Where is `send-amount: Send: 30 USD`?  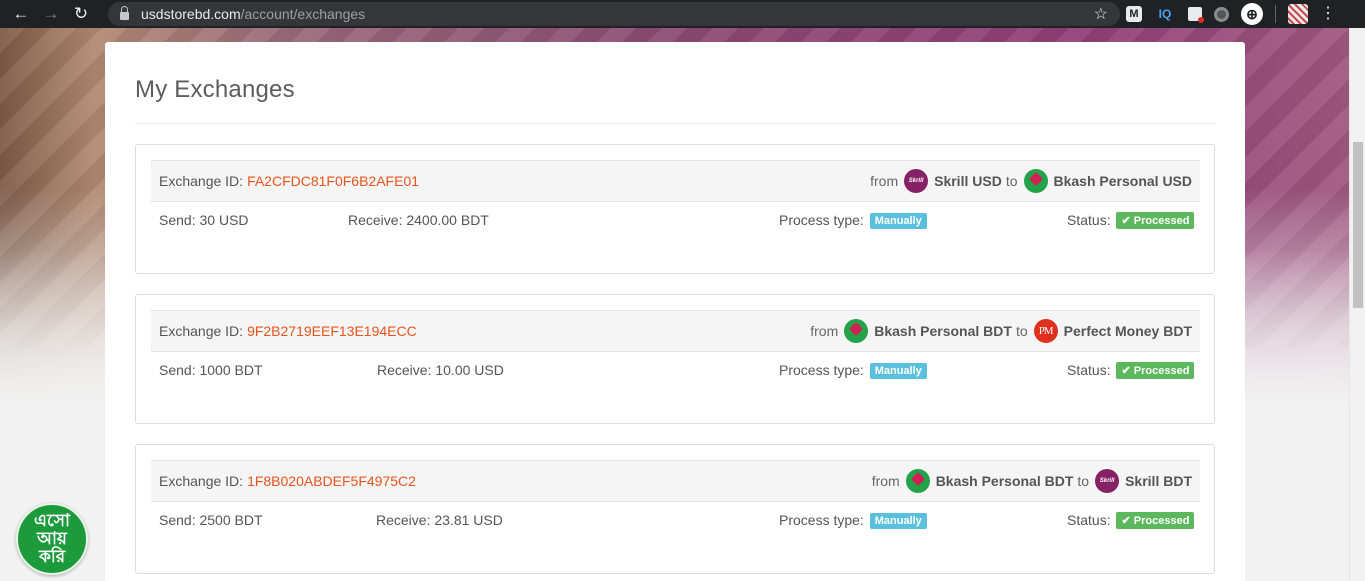
send-amount: Send: 30 USD is located at coordinates (204, 220).